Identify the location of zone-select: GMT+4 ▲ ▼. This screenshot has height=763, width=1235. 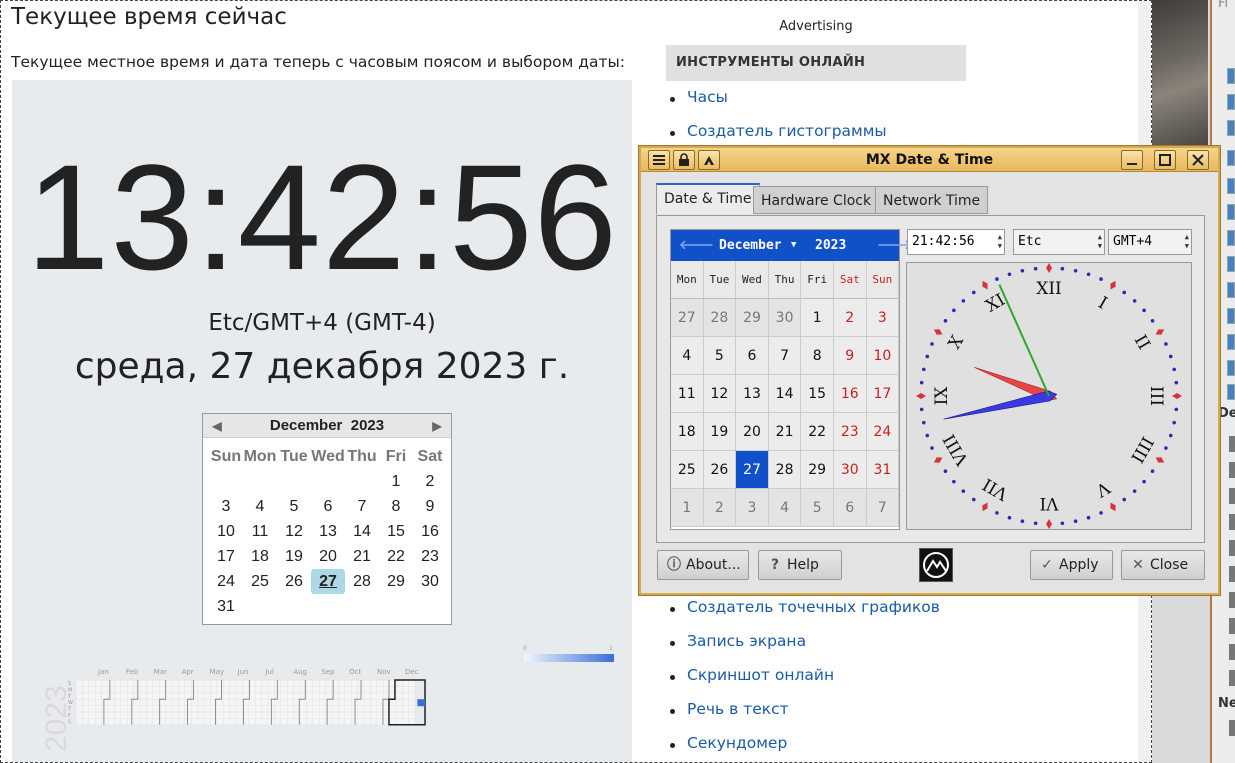
(1150, 242).